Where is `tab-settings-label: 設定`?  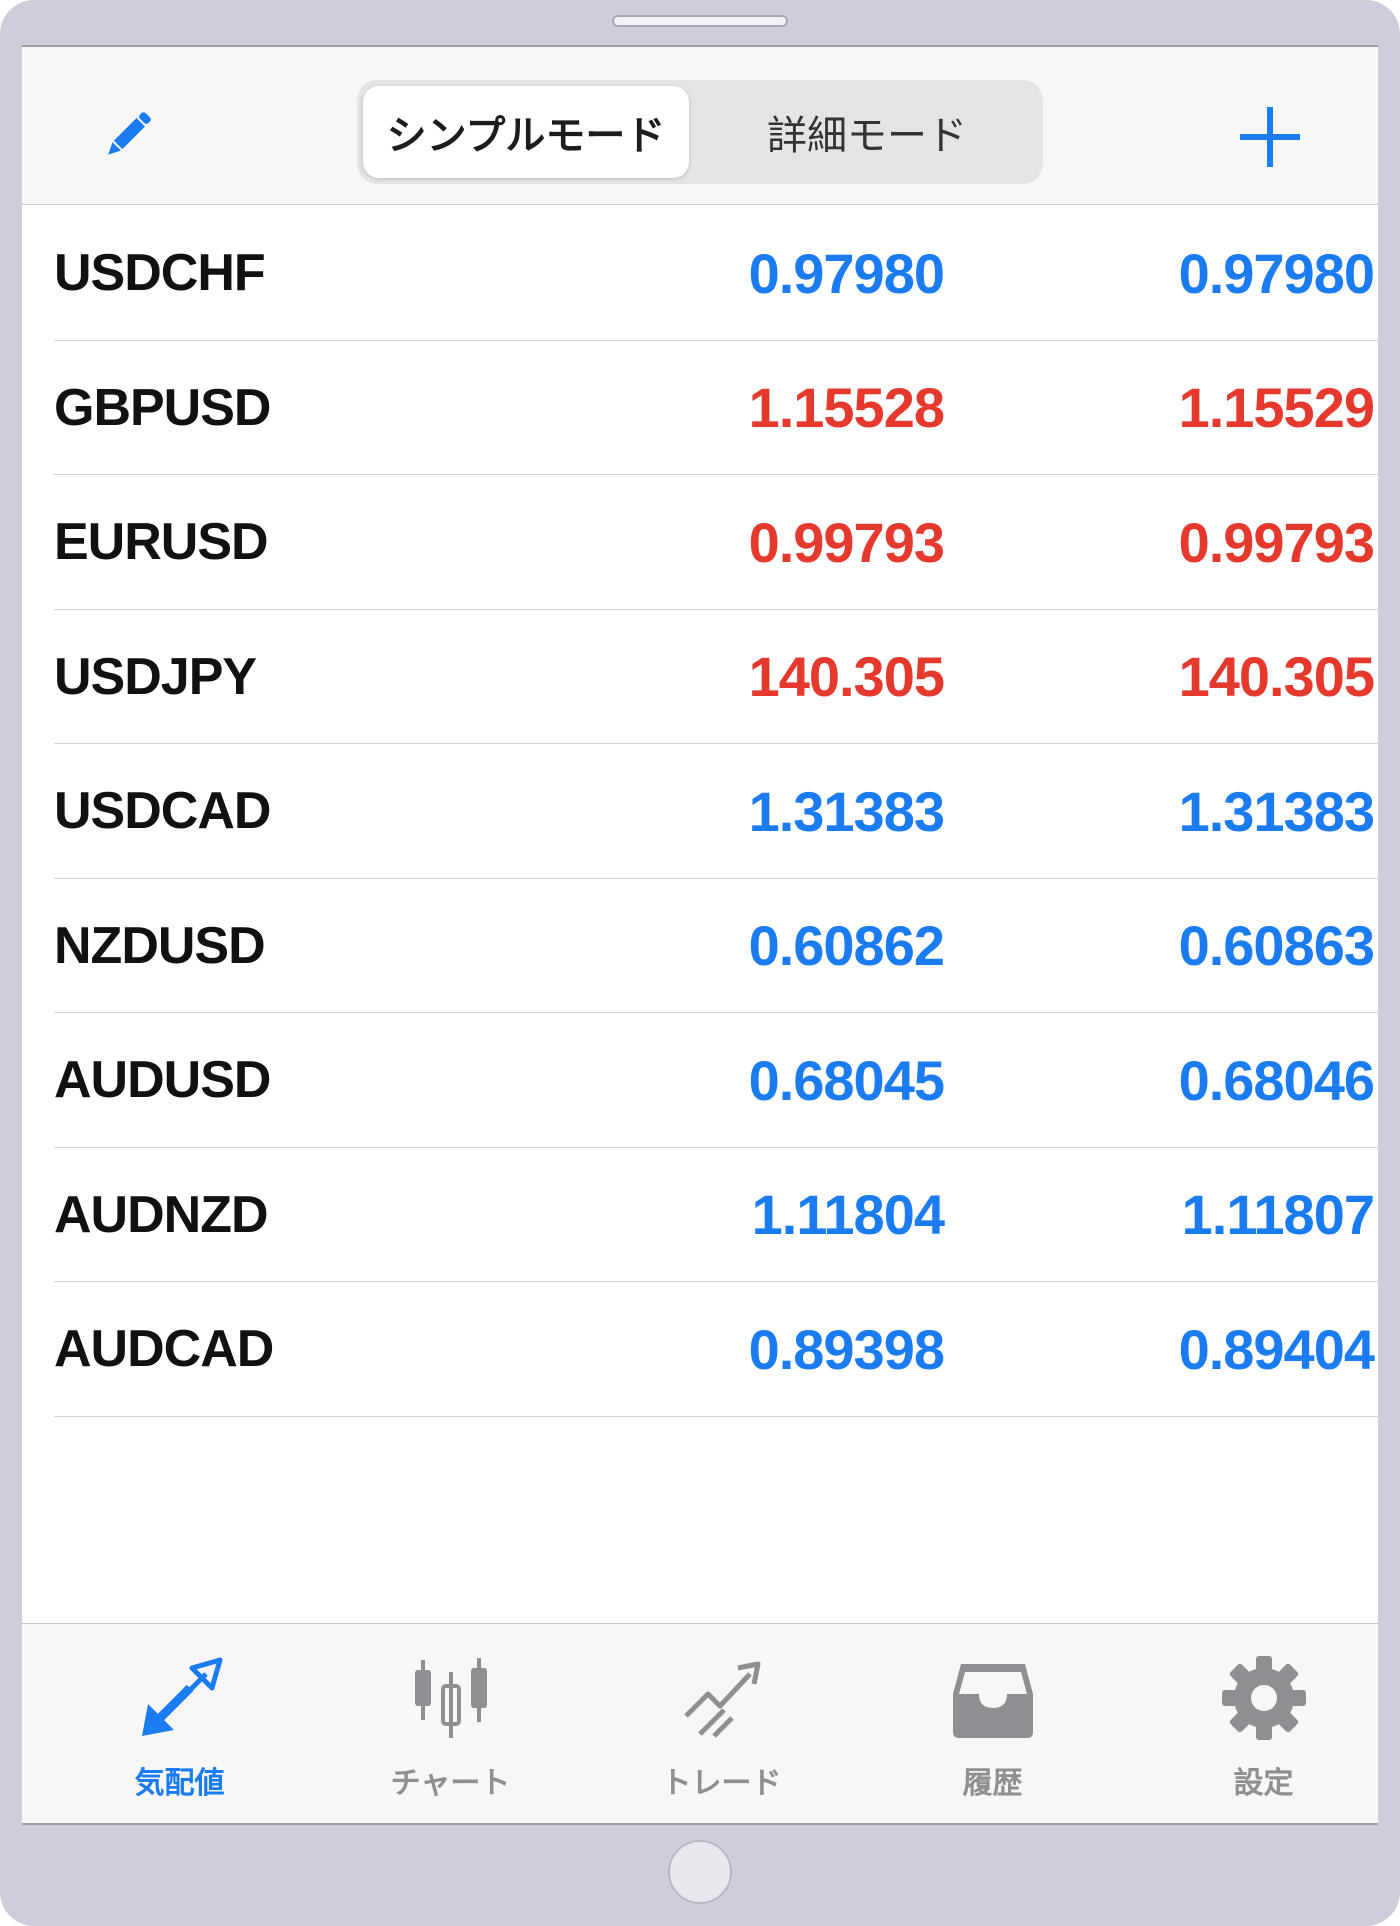
tab-settings-label: 設定 is located at coordinates (1263, 1783).